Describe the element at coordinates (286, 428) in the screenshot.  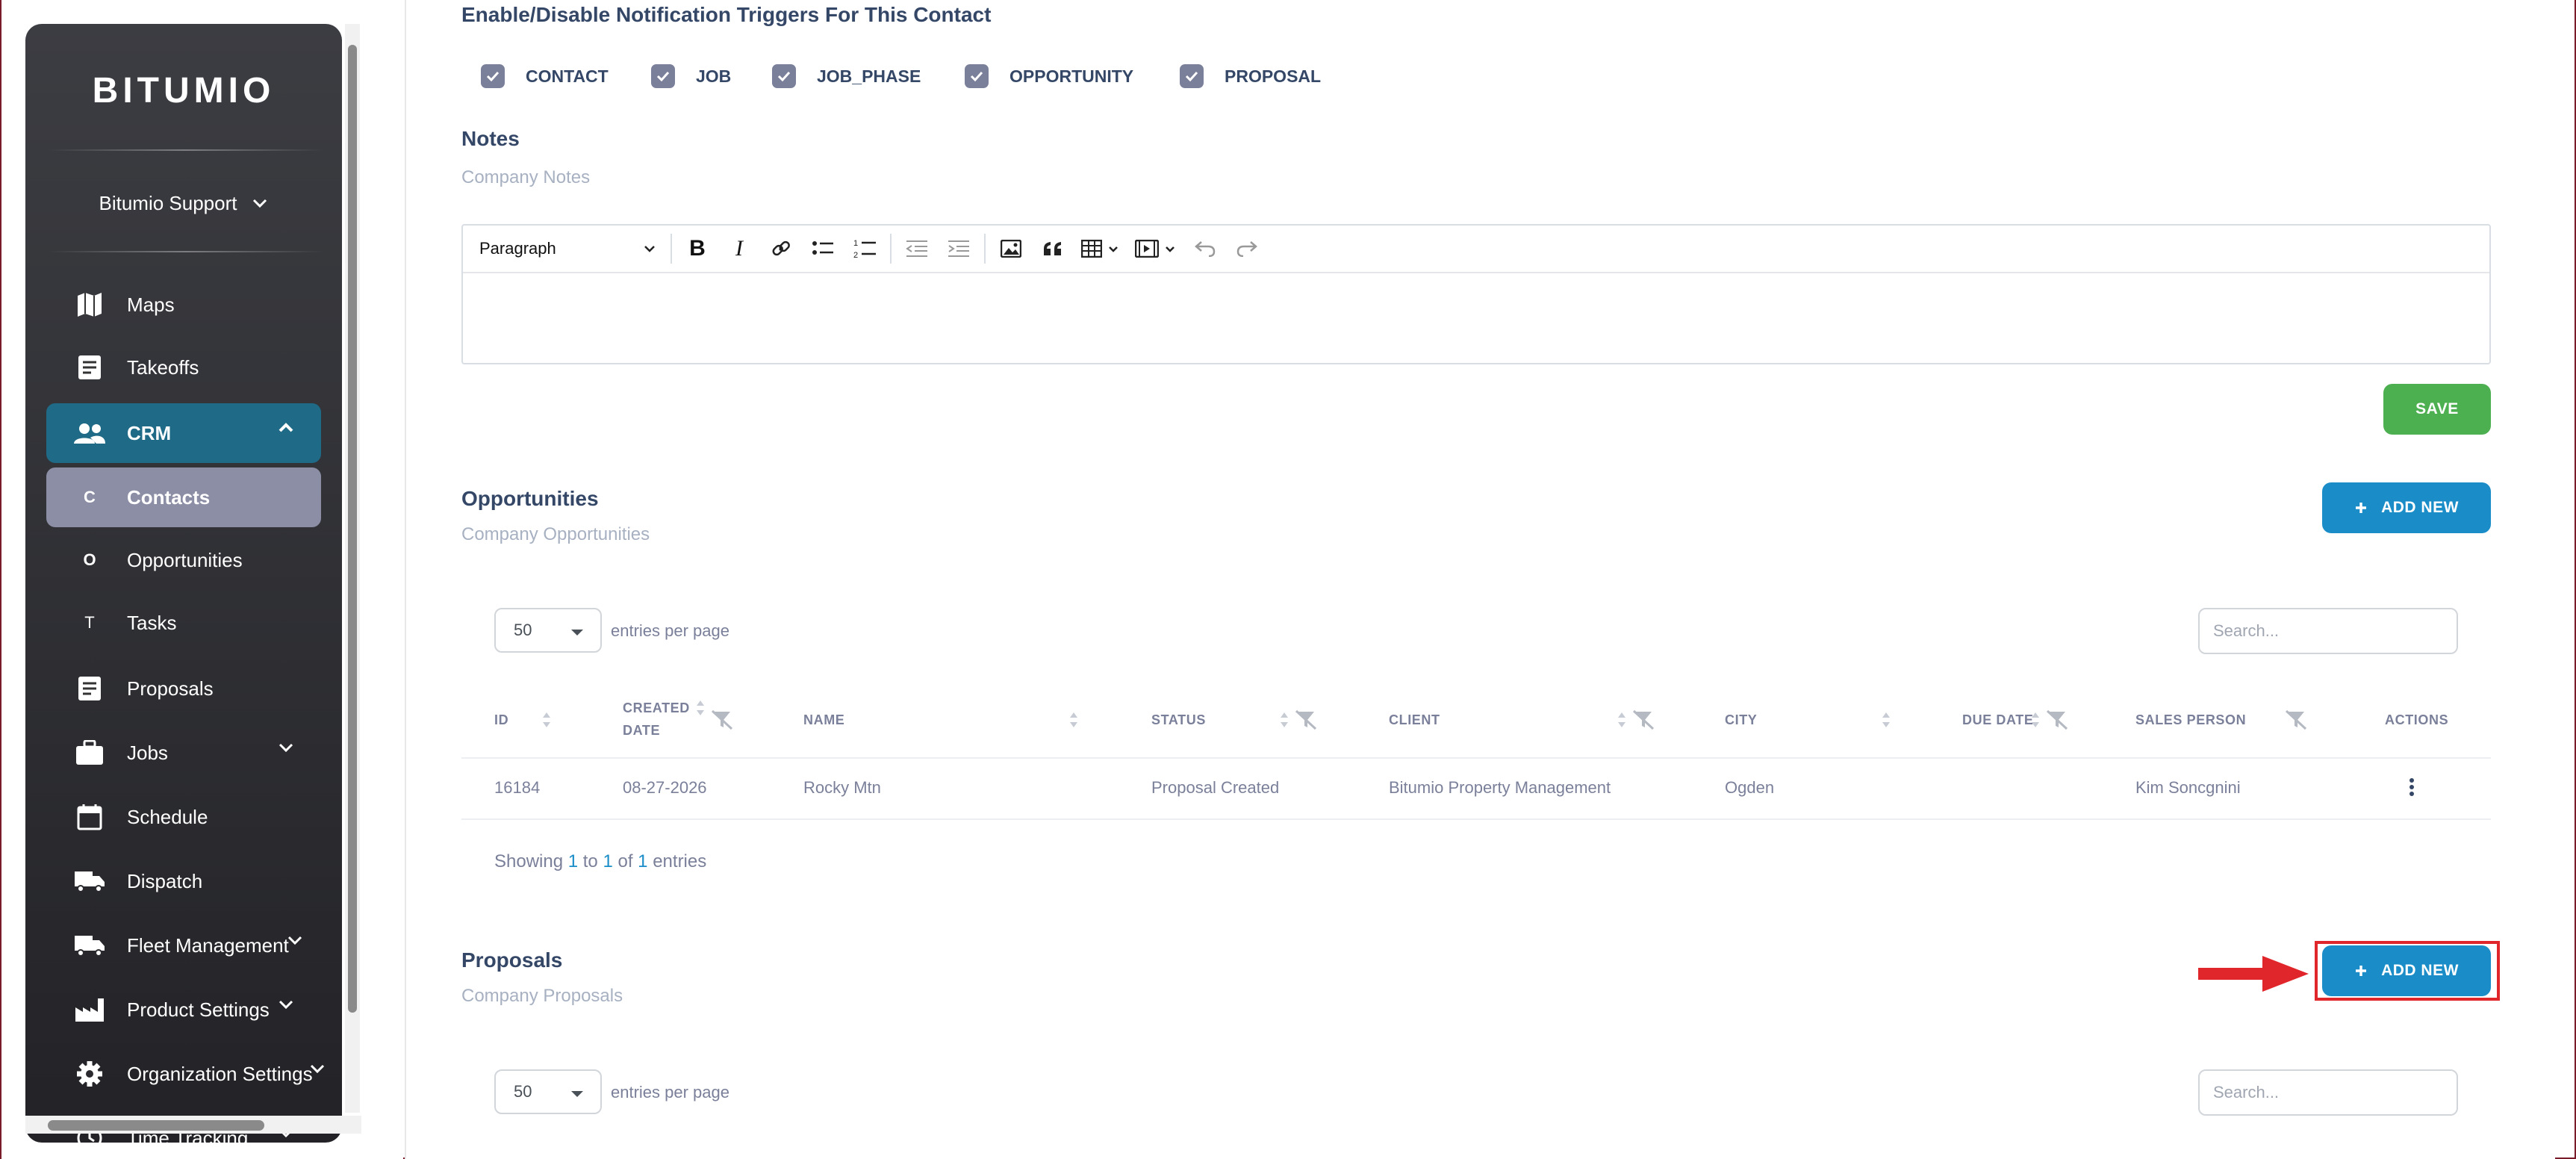
I see `chevron-up-icon` at that location.